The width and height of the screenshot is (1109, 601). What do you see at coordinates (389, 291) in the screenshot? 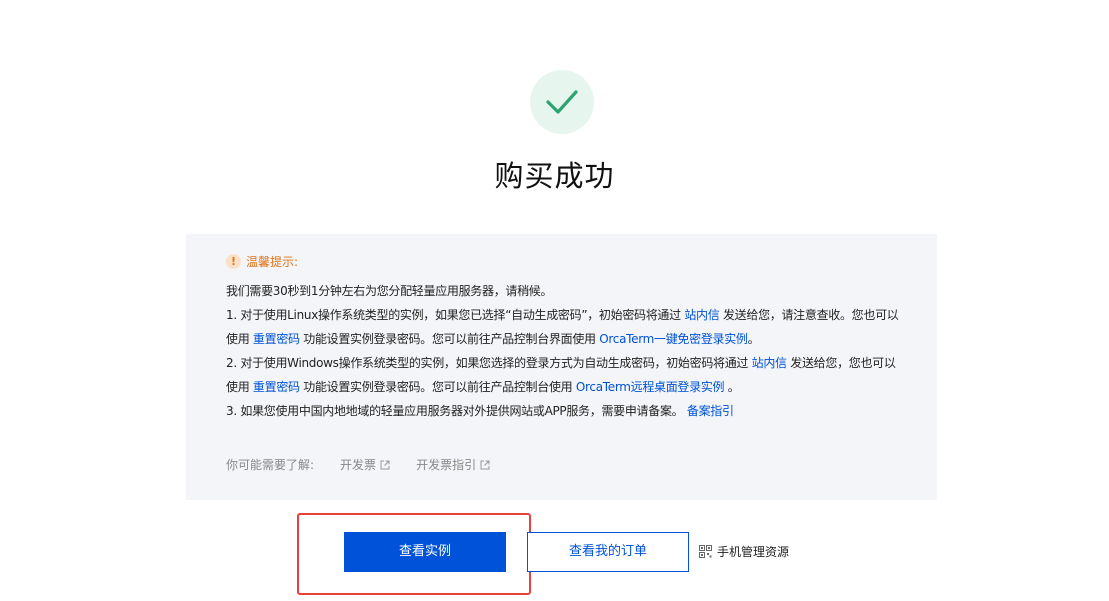
I see `notice-intro: 我们需要30秒到1分钟左右为您分配轻量应用服务器，请稍候。` at bounding box center [389, 291].